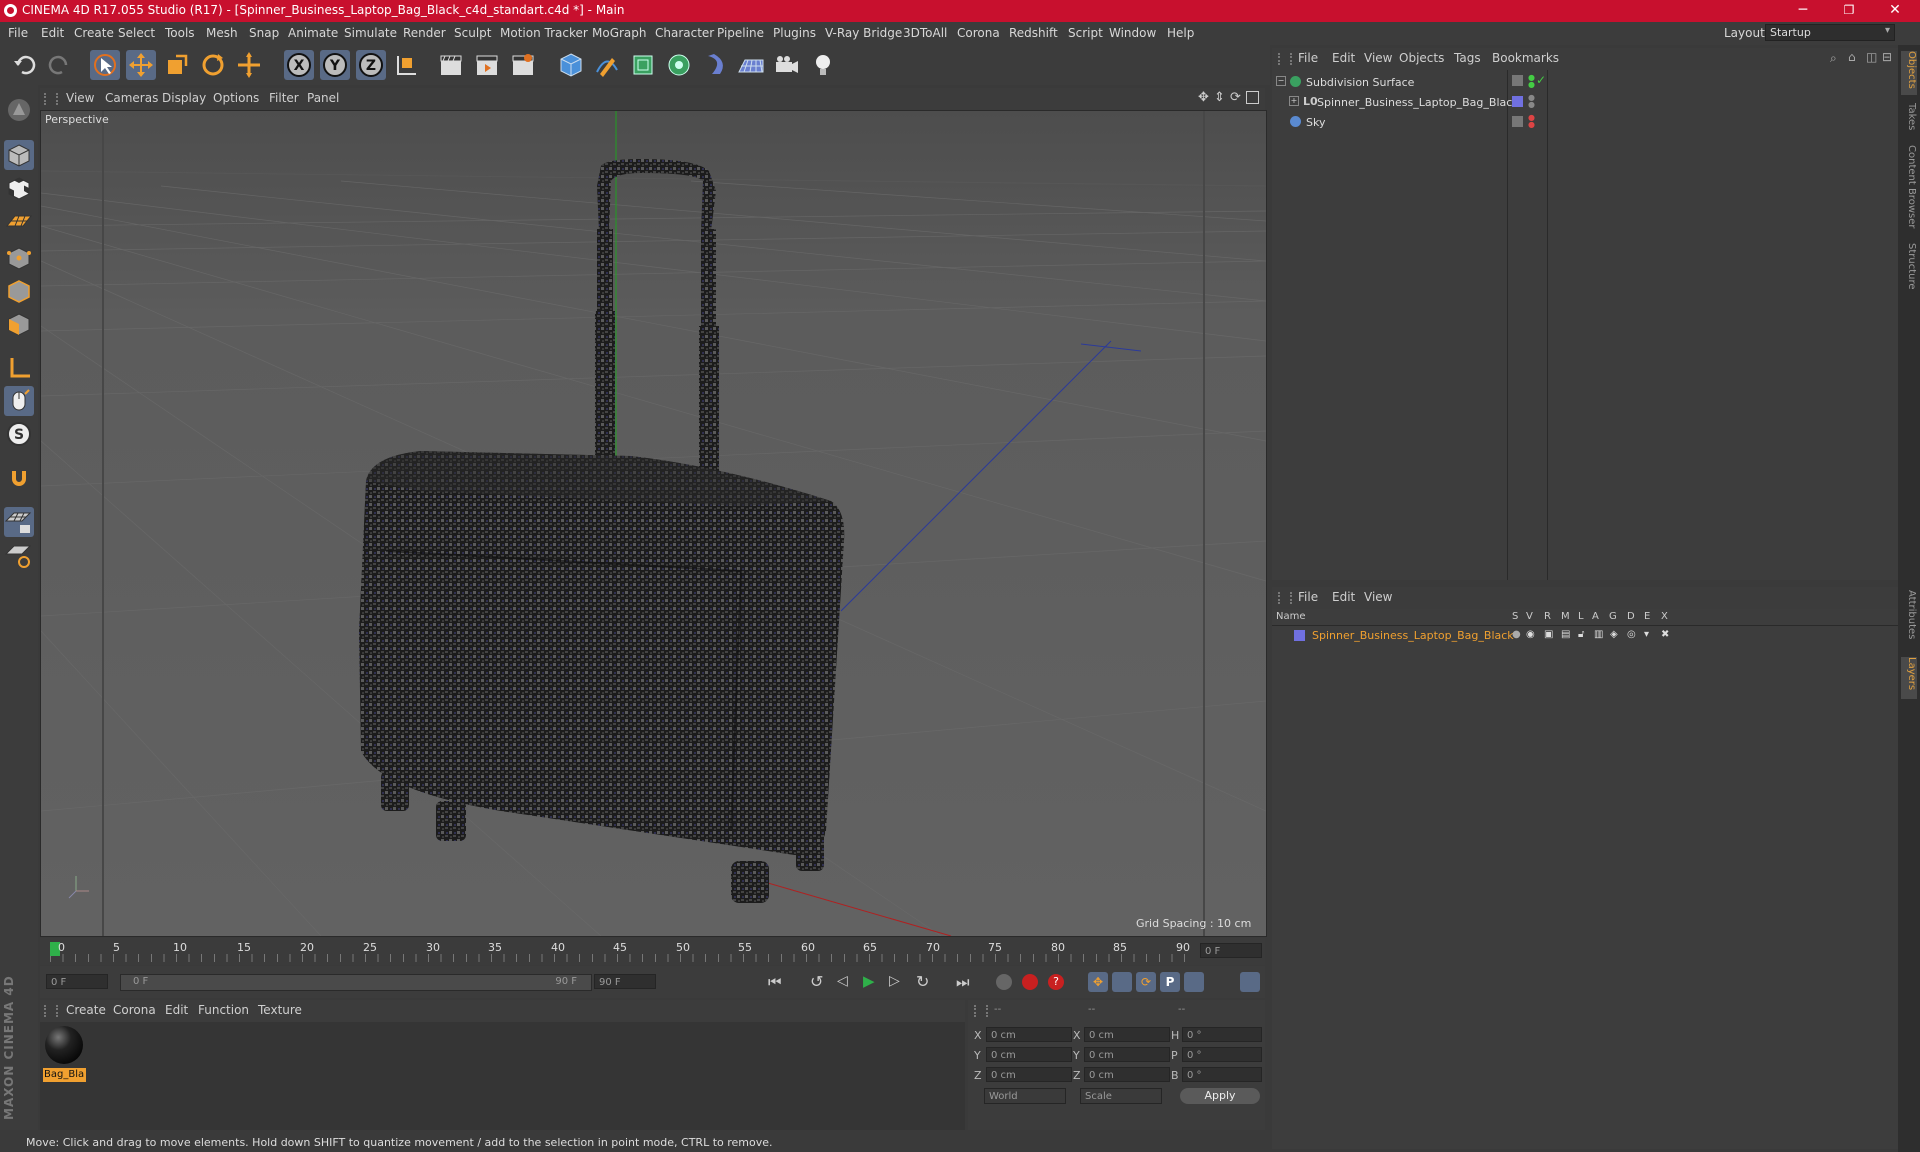 The height and width of the screenshot is (1152, 1920). Describe the element at coordinates (1308, 597) in the screenshot. I see `layer-menu-file: File` at that location.